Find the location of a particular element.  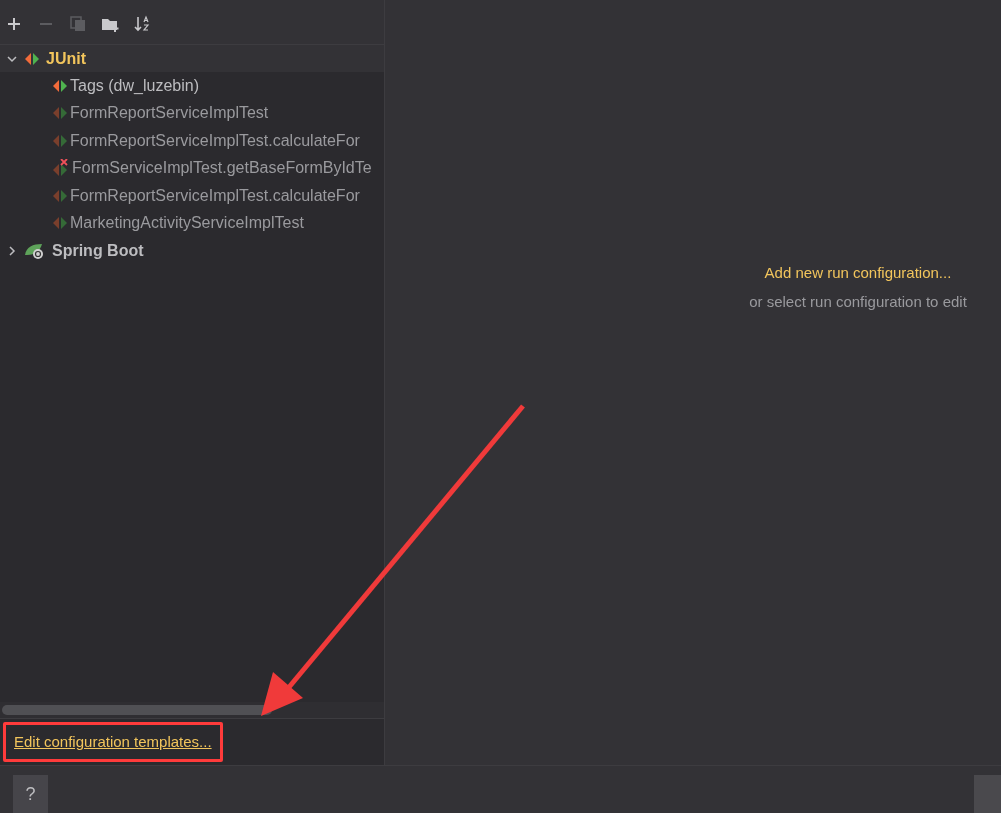

tree-item: FormReportServiceImplTest is located at coordinates (192, 113).